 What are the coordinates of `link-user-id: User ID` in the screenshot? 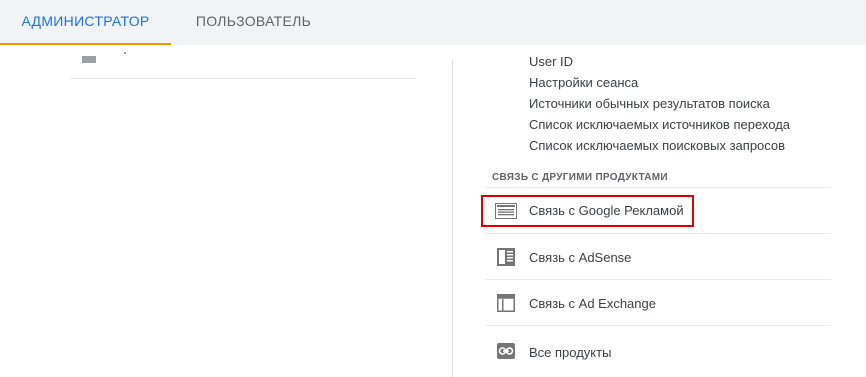 It's located at (551, 61).